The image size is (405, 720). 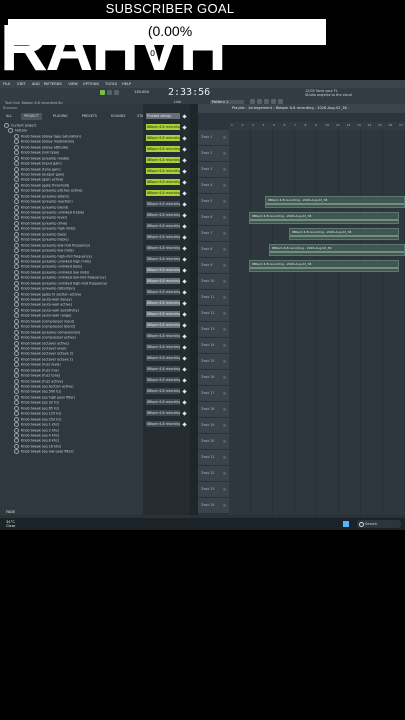 What do you see at coordinates (213, 490) in the screenshot?
I see `track-header: Track 23` at bounding box center [213, 490].